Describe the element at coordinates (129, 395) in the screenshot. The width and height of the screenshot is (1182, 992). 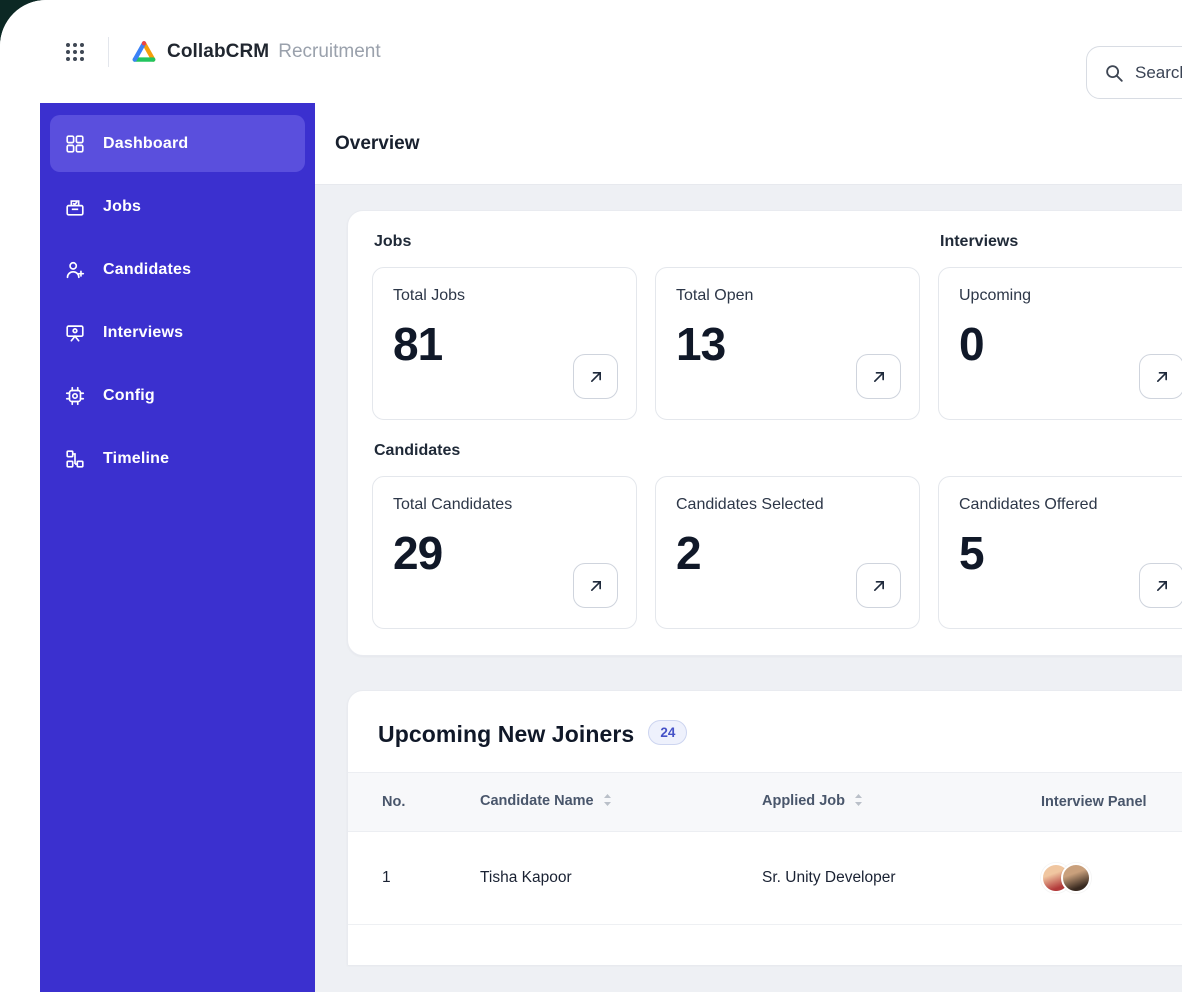
I see `sidebar-item-label: Config` at that location.